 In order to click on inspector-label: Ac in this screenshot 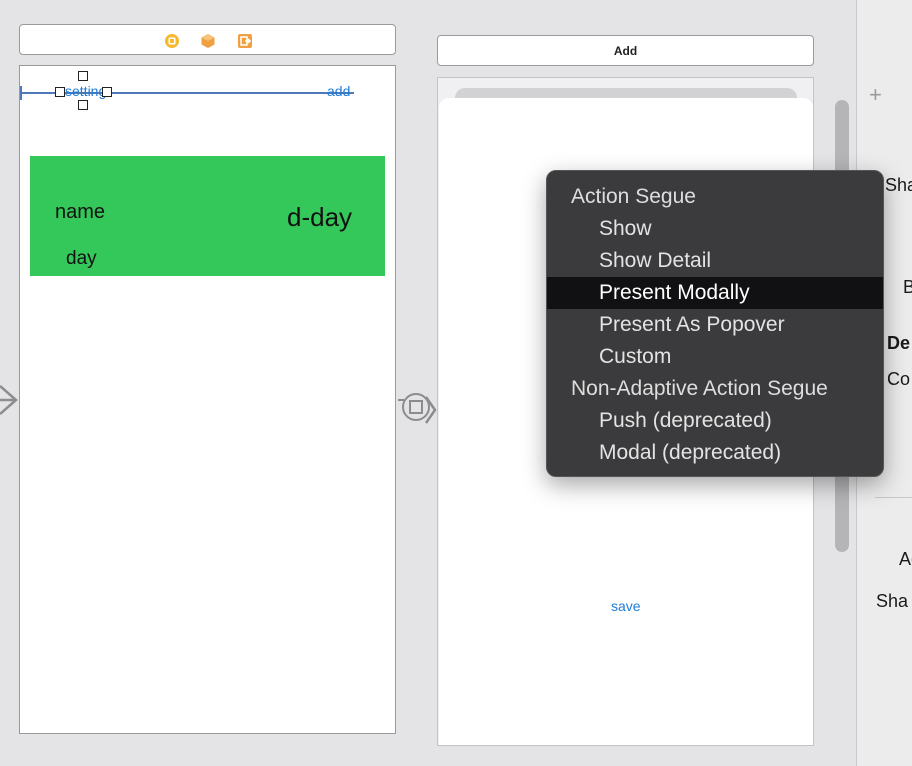, I will do `click(905, 559)`.